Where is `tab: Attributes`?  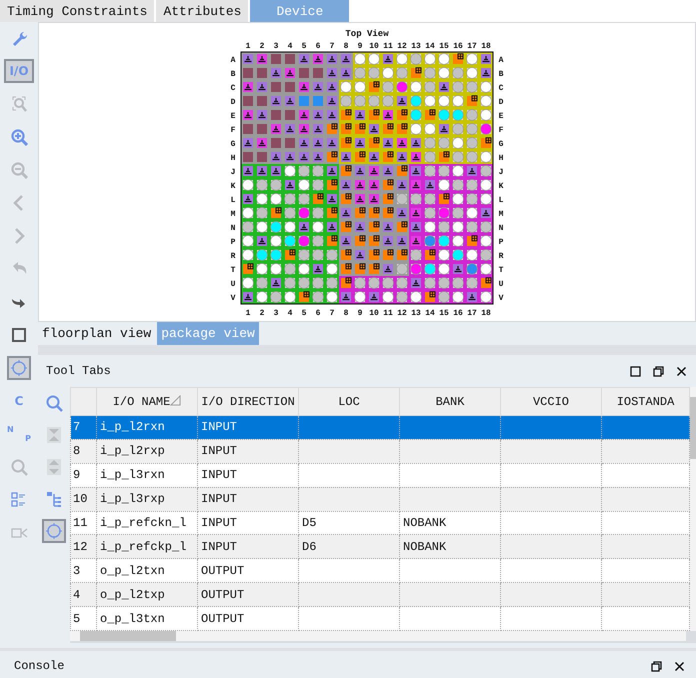
tab: Attributes is located at coordinates (202, 11).